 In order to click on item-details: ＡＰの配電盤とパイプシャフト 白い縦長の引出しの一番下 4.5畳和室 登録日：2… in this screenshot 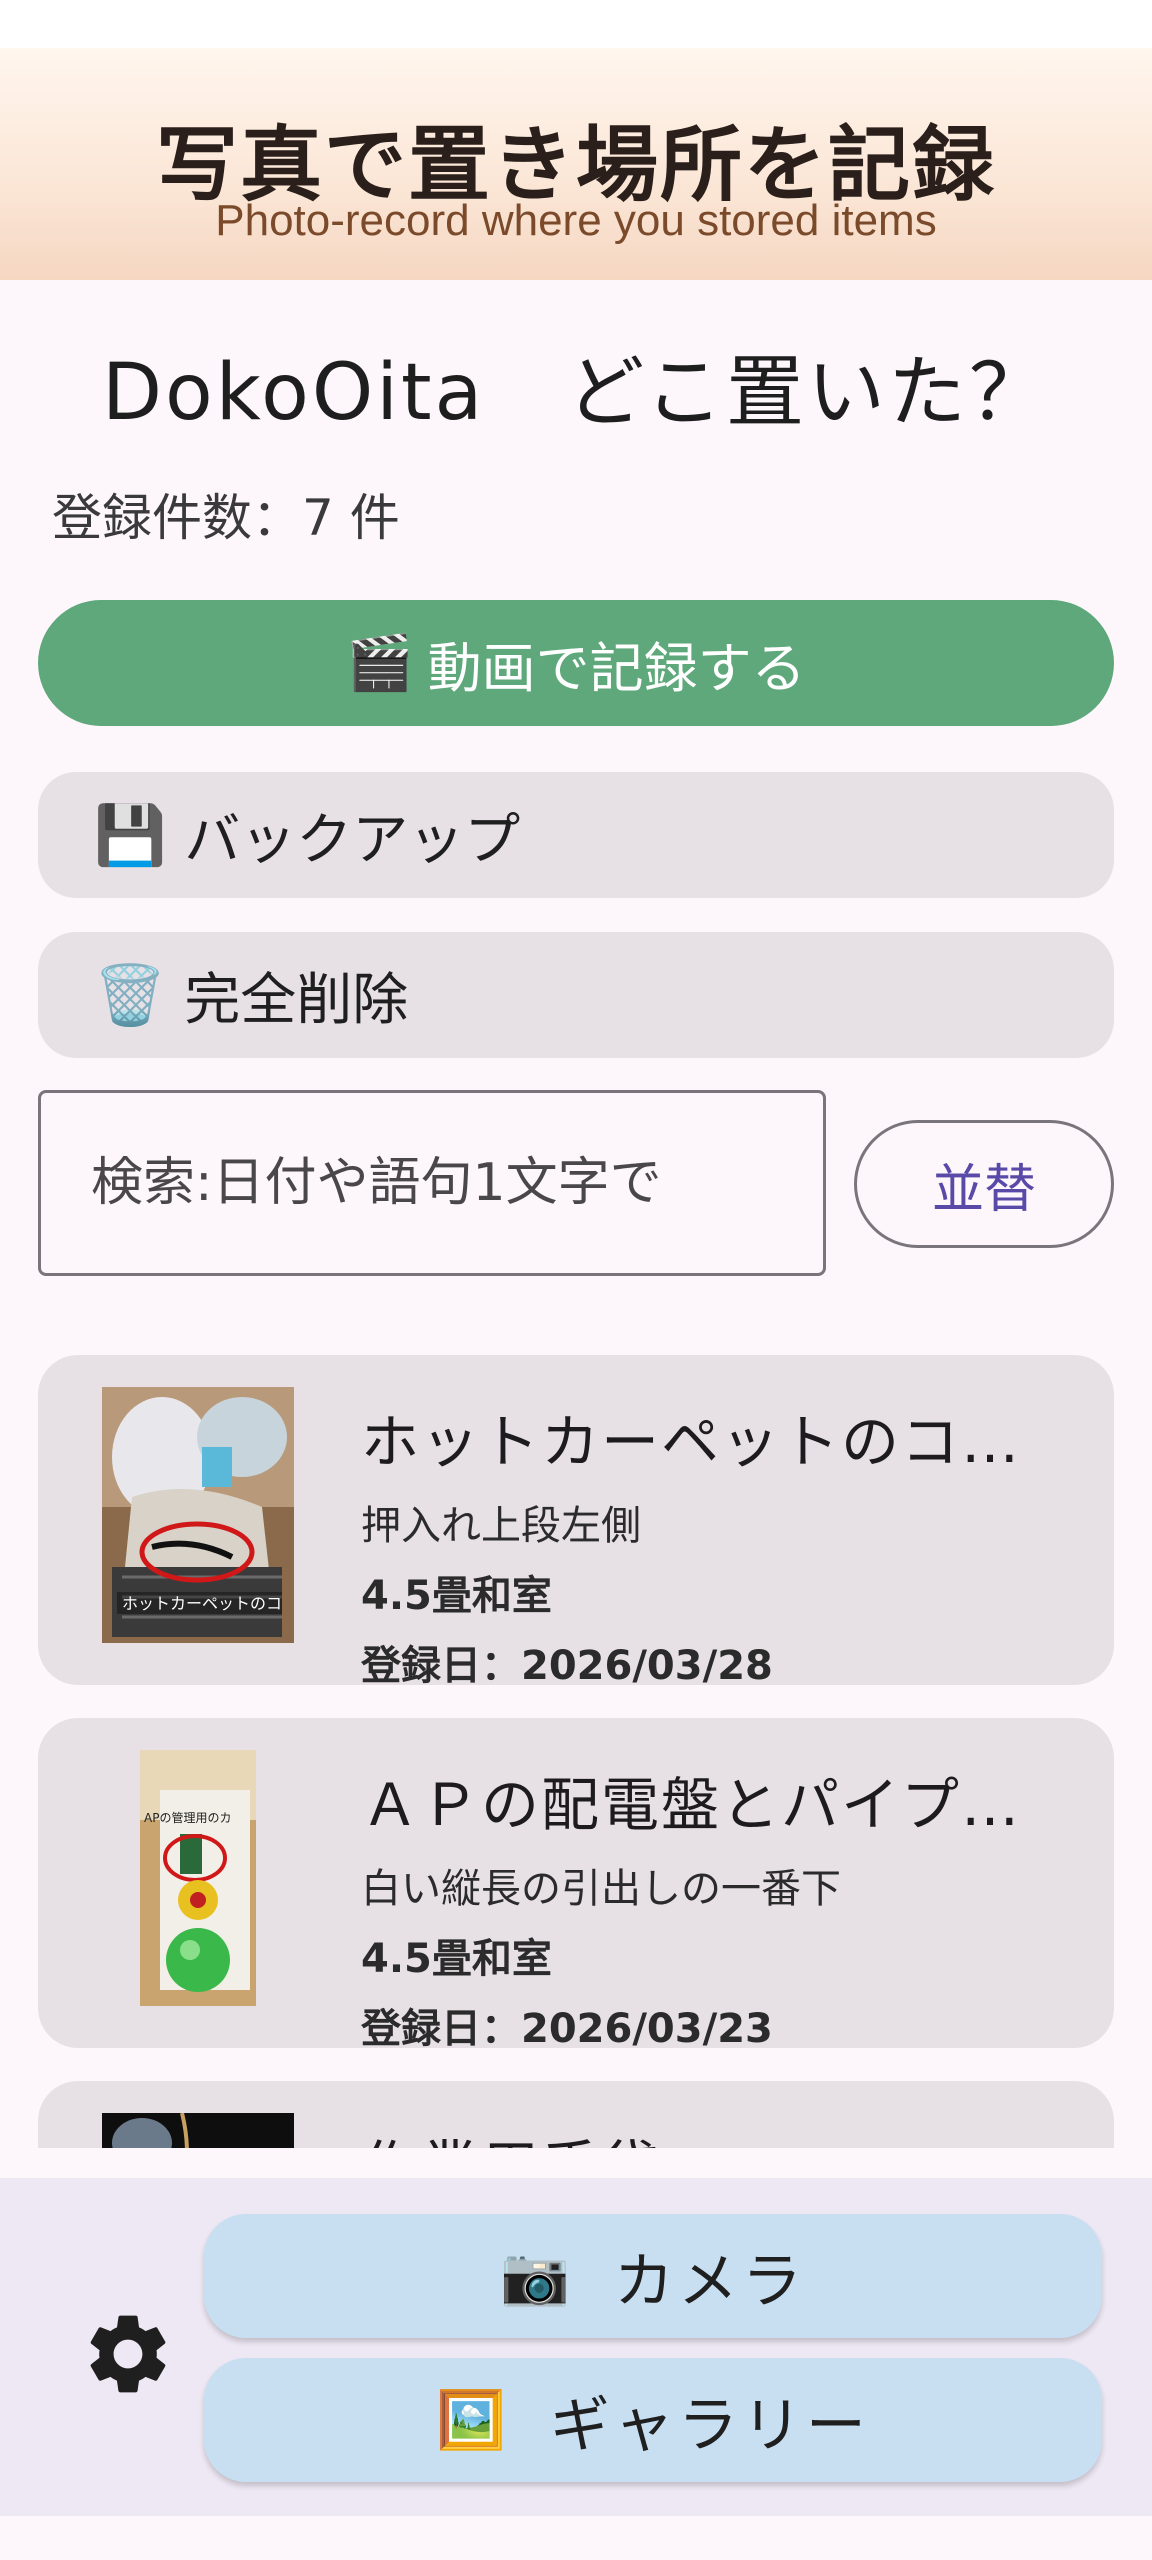, I will do `click(712, 1903)`.